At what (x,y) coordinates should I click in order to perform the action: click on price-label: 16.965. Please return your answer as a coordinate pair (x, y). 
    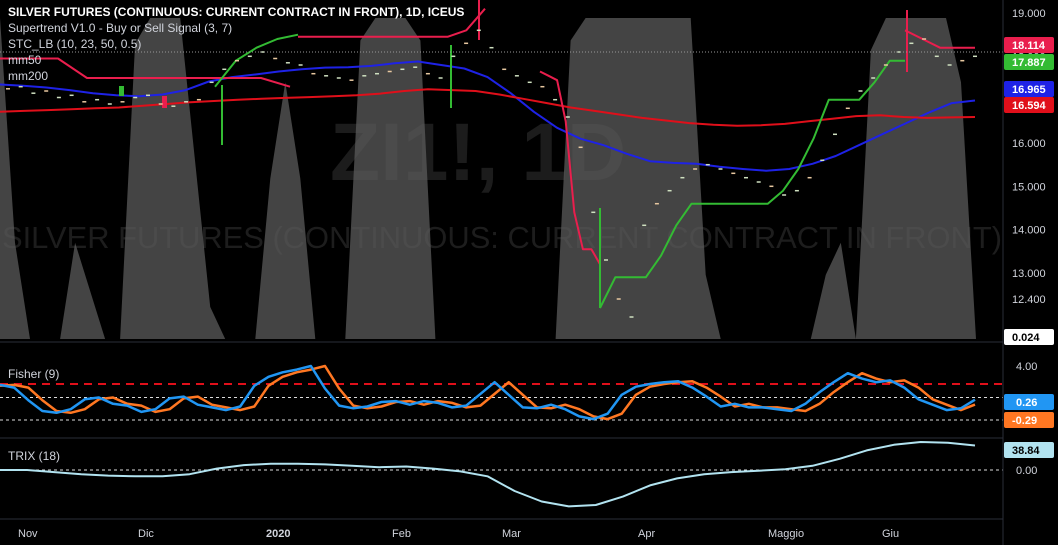
    Looking at the image, I should click on (1029, 90).